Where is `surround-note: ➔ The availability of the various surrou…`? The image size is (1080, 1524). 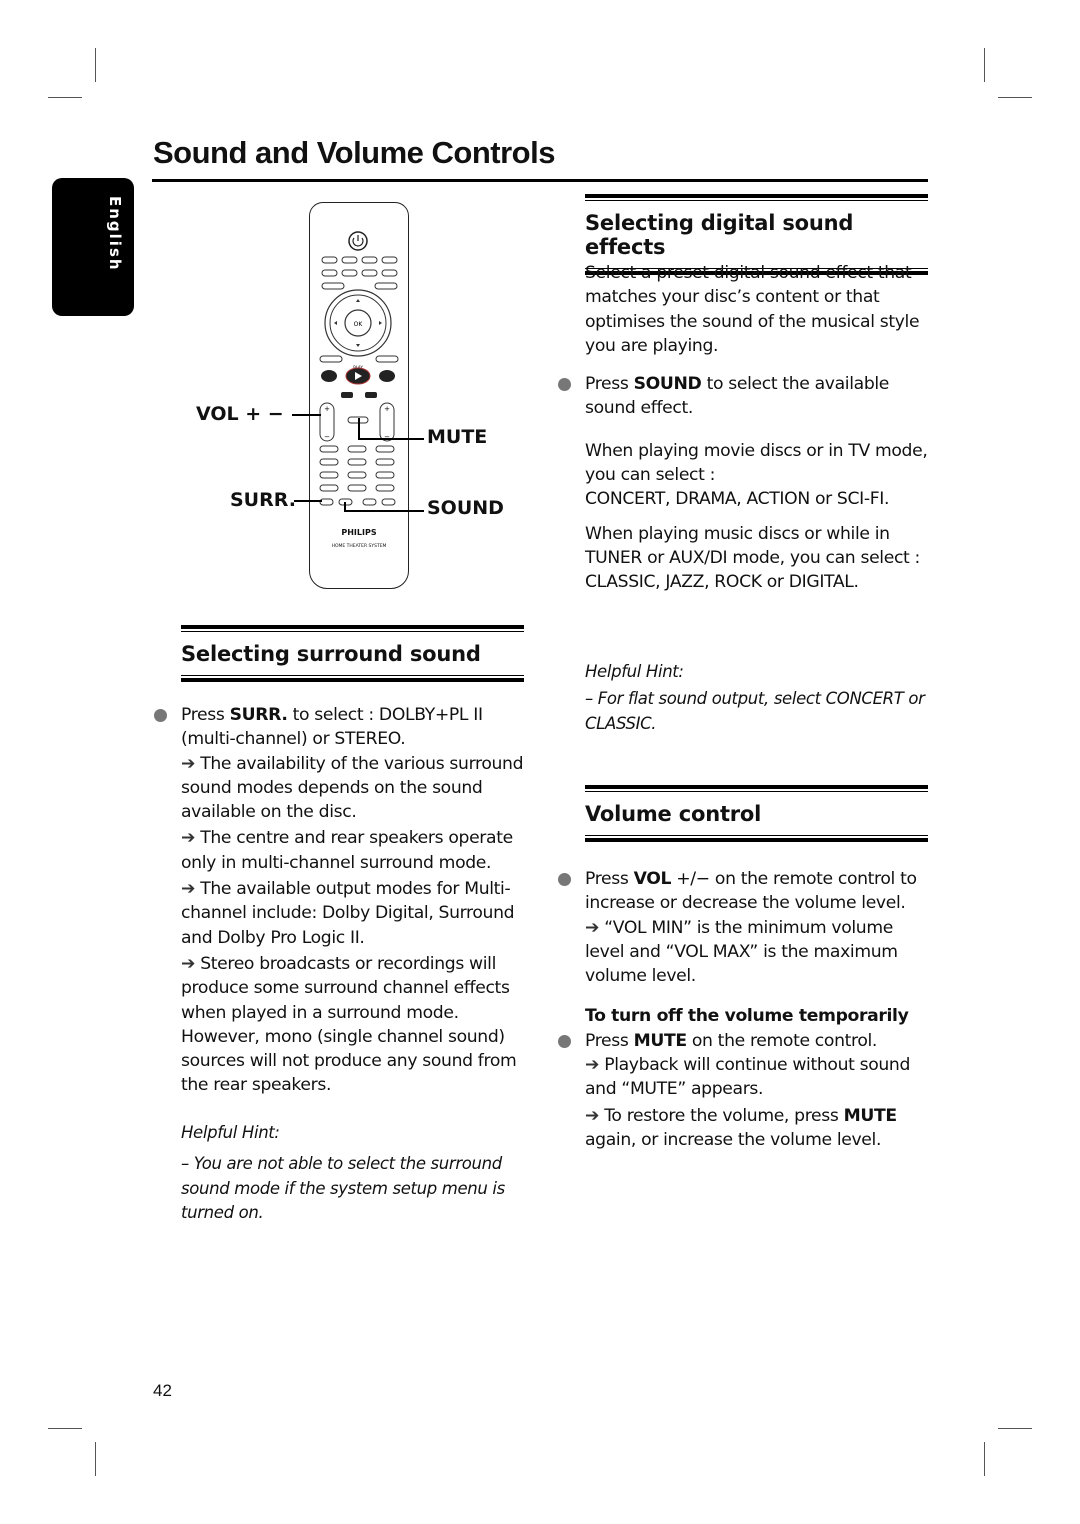 surround-note: ➔ The availability of the various surrou… is located at coordinates (352, 788).